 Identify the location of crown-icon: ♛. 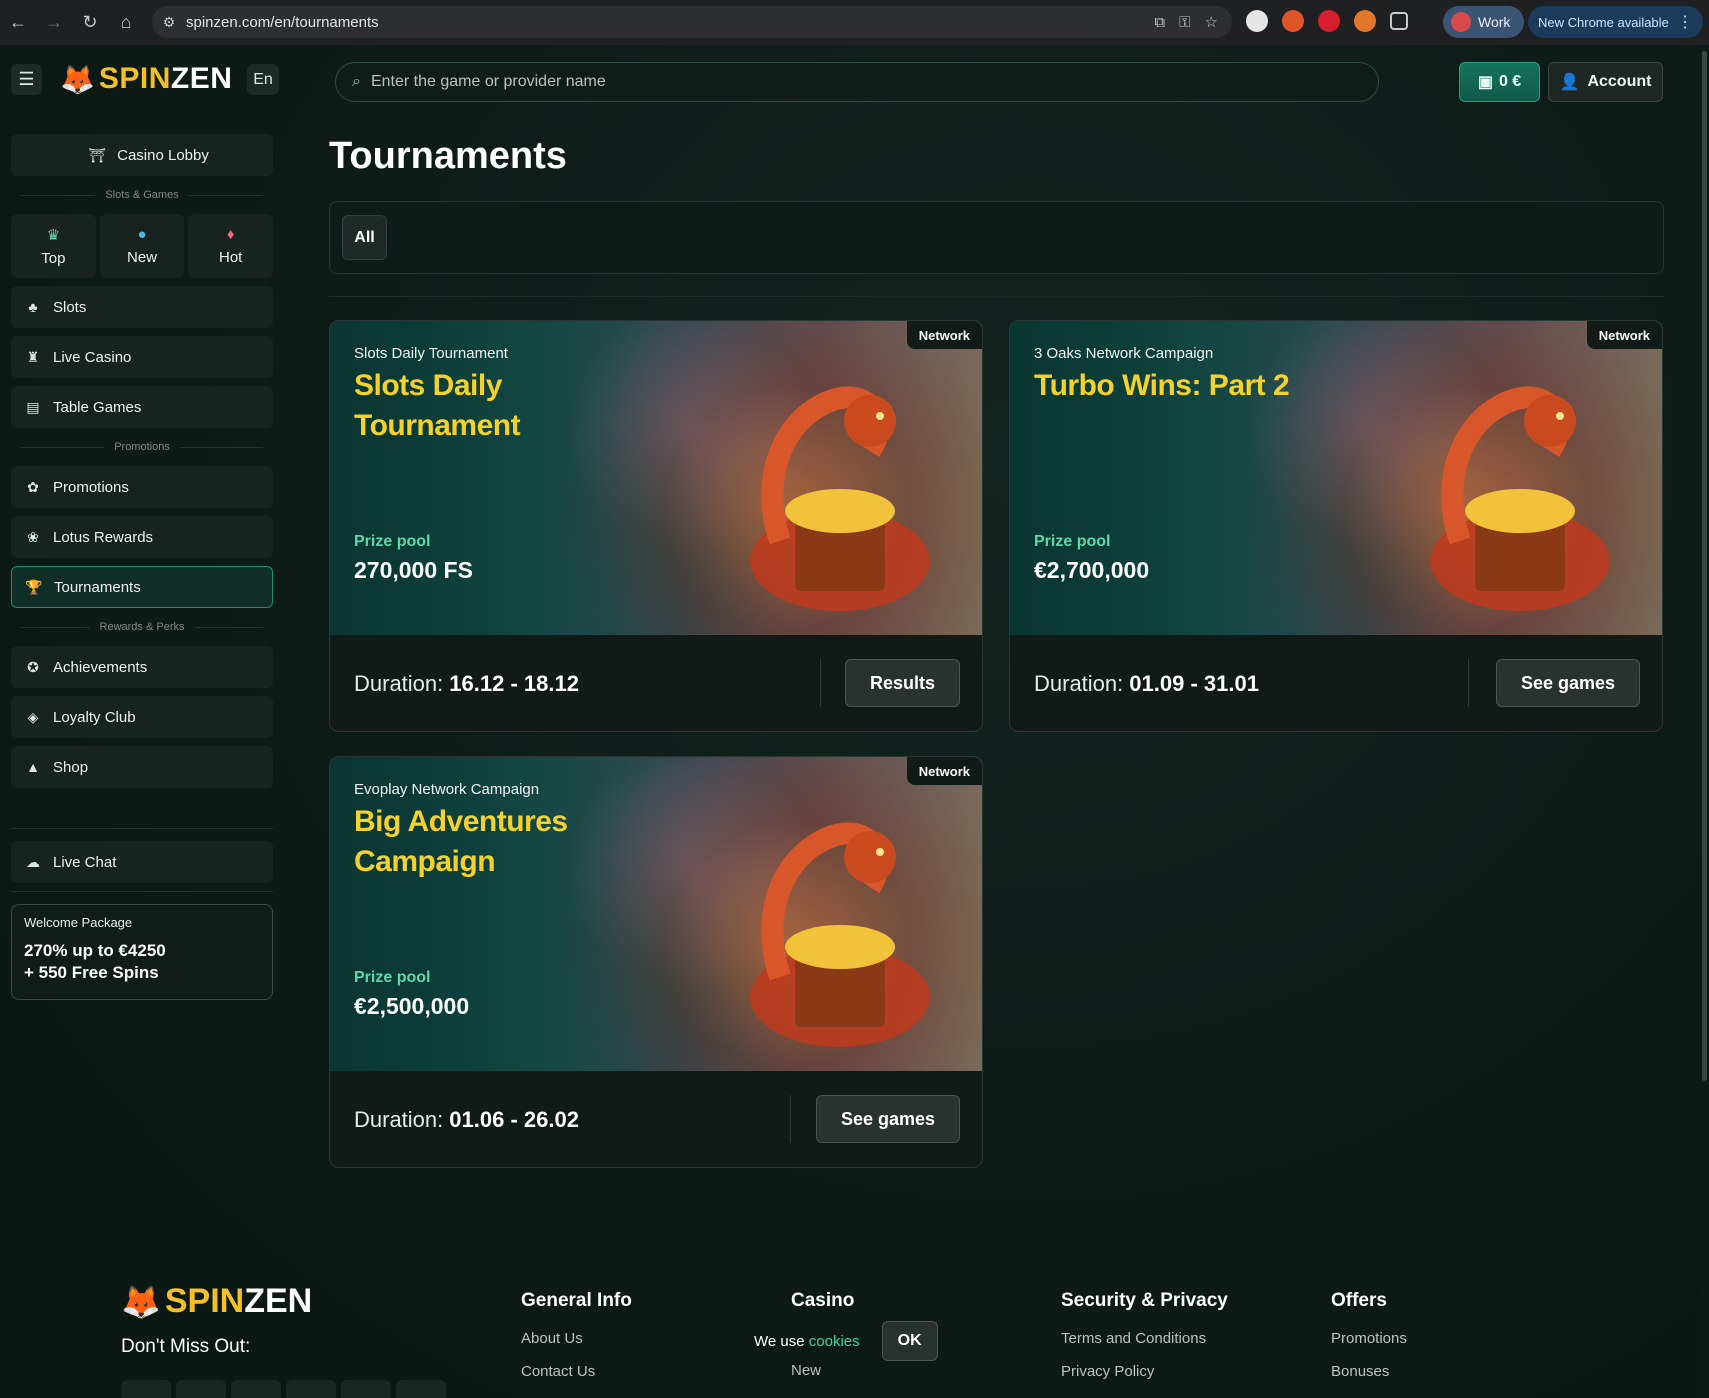
(53, 235).